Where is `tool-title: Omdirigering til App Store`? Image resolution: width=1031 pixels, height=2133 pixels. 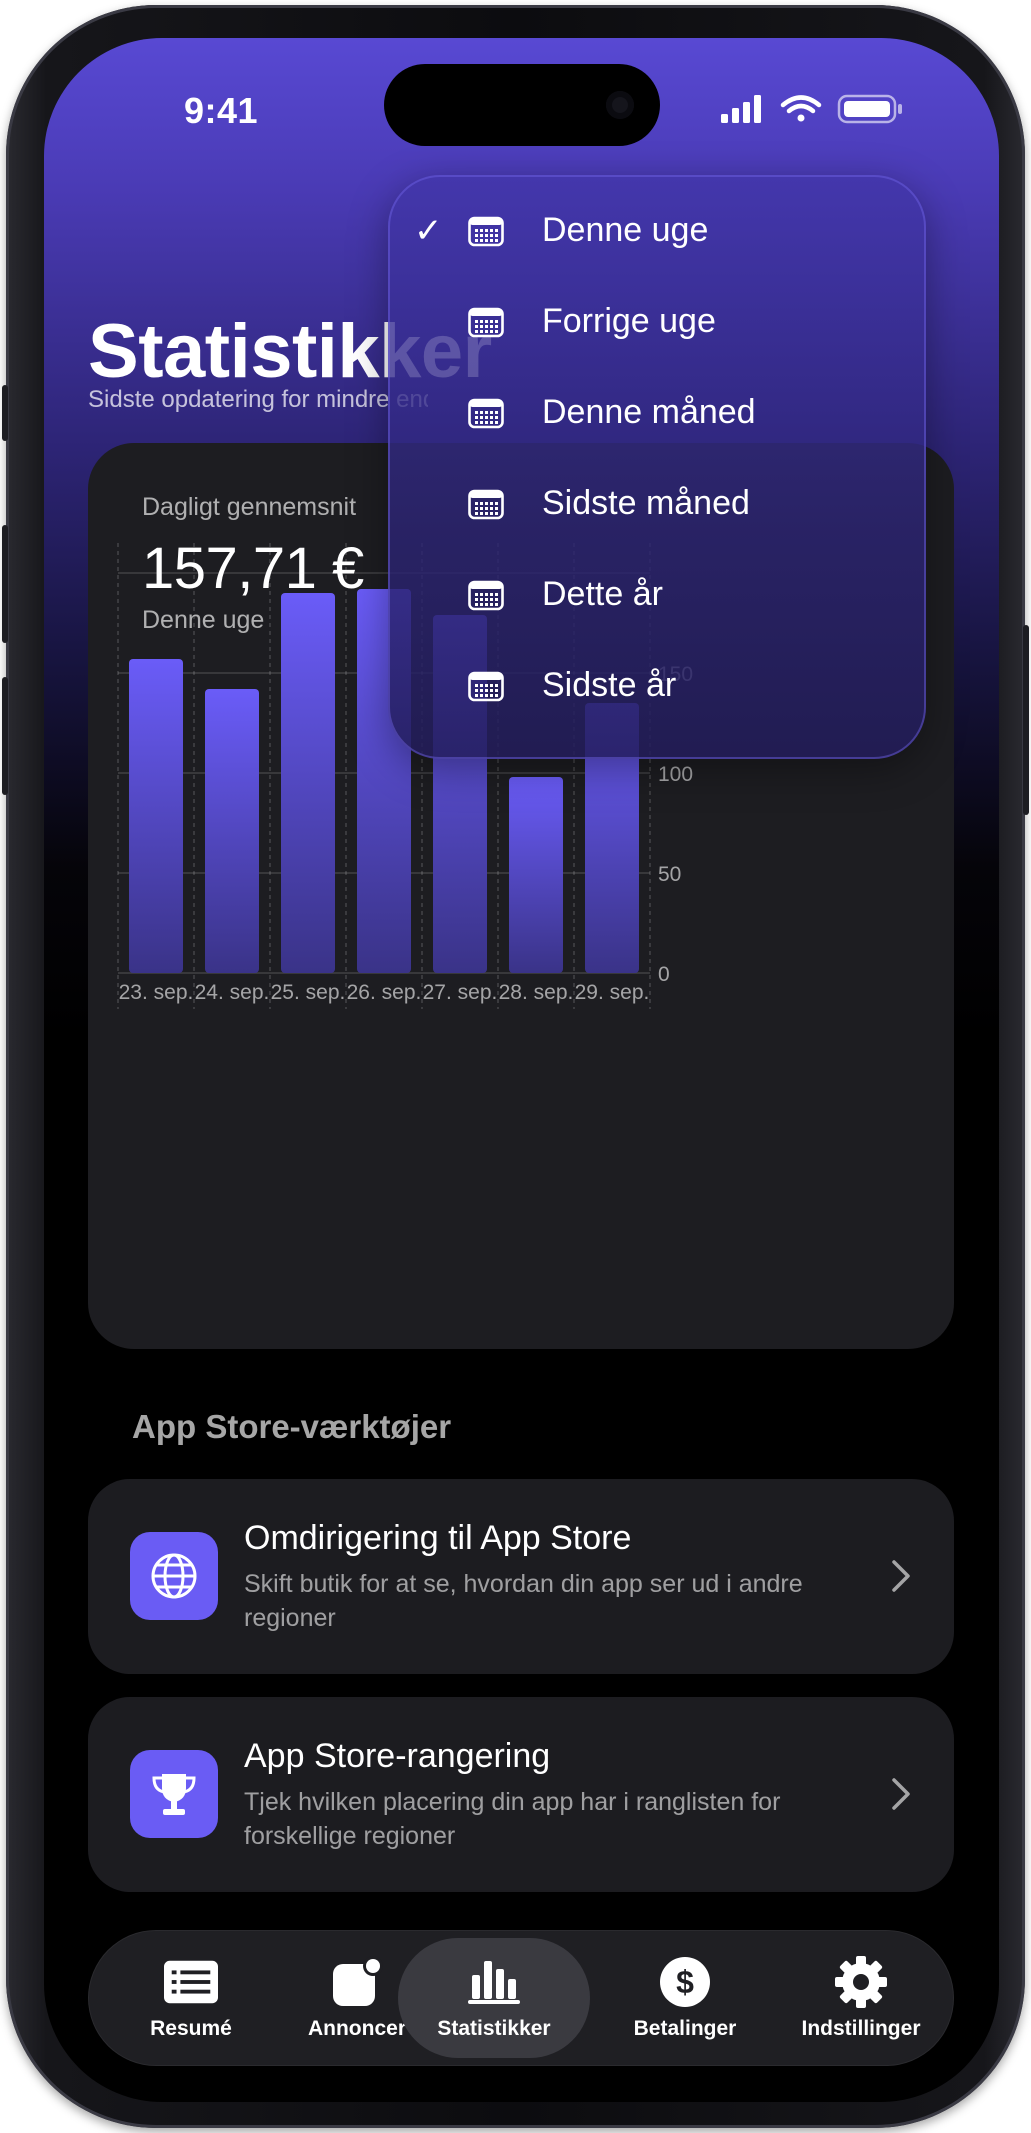
tool-title: Omdirigering til App Store is located at coordinates (438, 1538).